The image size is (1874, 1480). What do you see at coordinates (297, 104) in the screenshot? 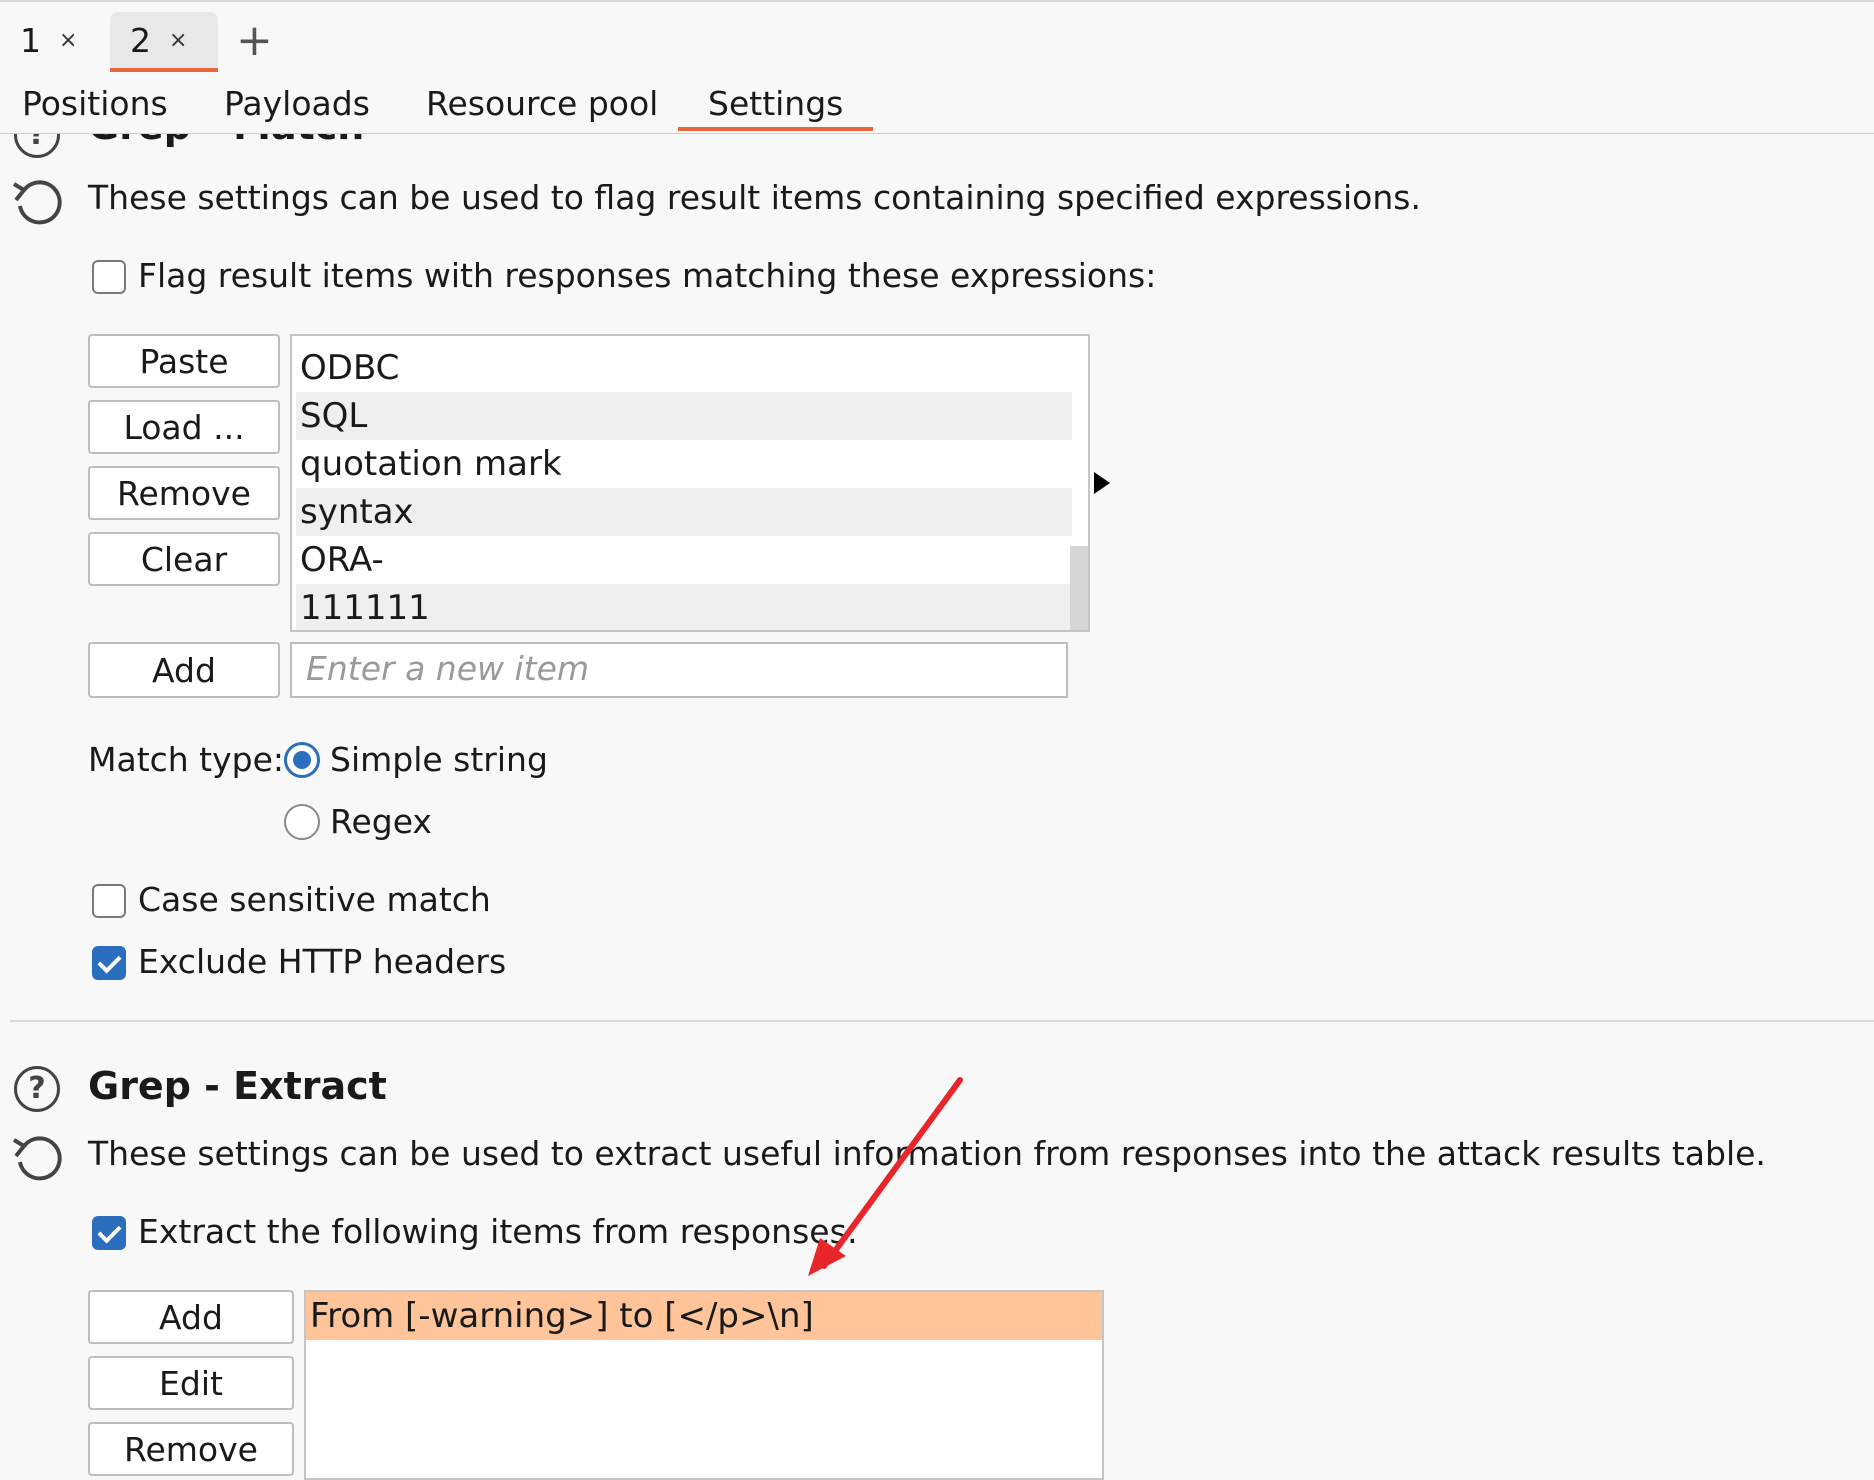
I see `tab-payloads: Payloads` at bounding box center [297, 104].